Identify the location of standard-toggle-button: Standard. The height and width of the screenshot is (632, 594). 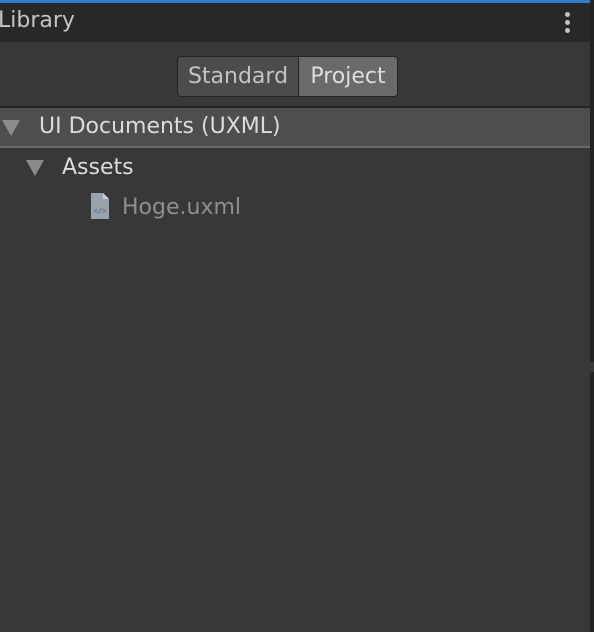
(238, 76).